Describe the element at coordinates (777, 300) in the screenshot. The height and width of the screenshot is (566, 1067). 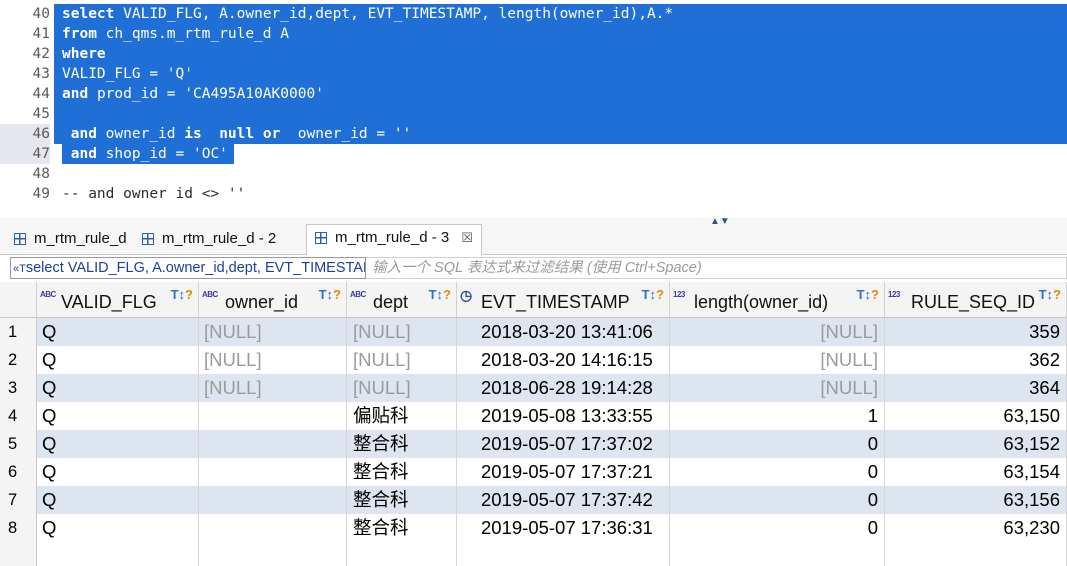
I see `column-header: 123 length(owner_id) T↕?` at that location.